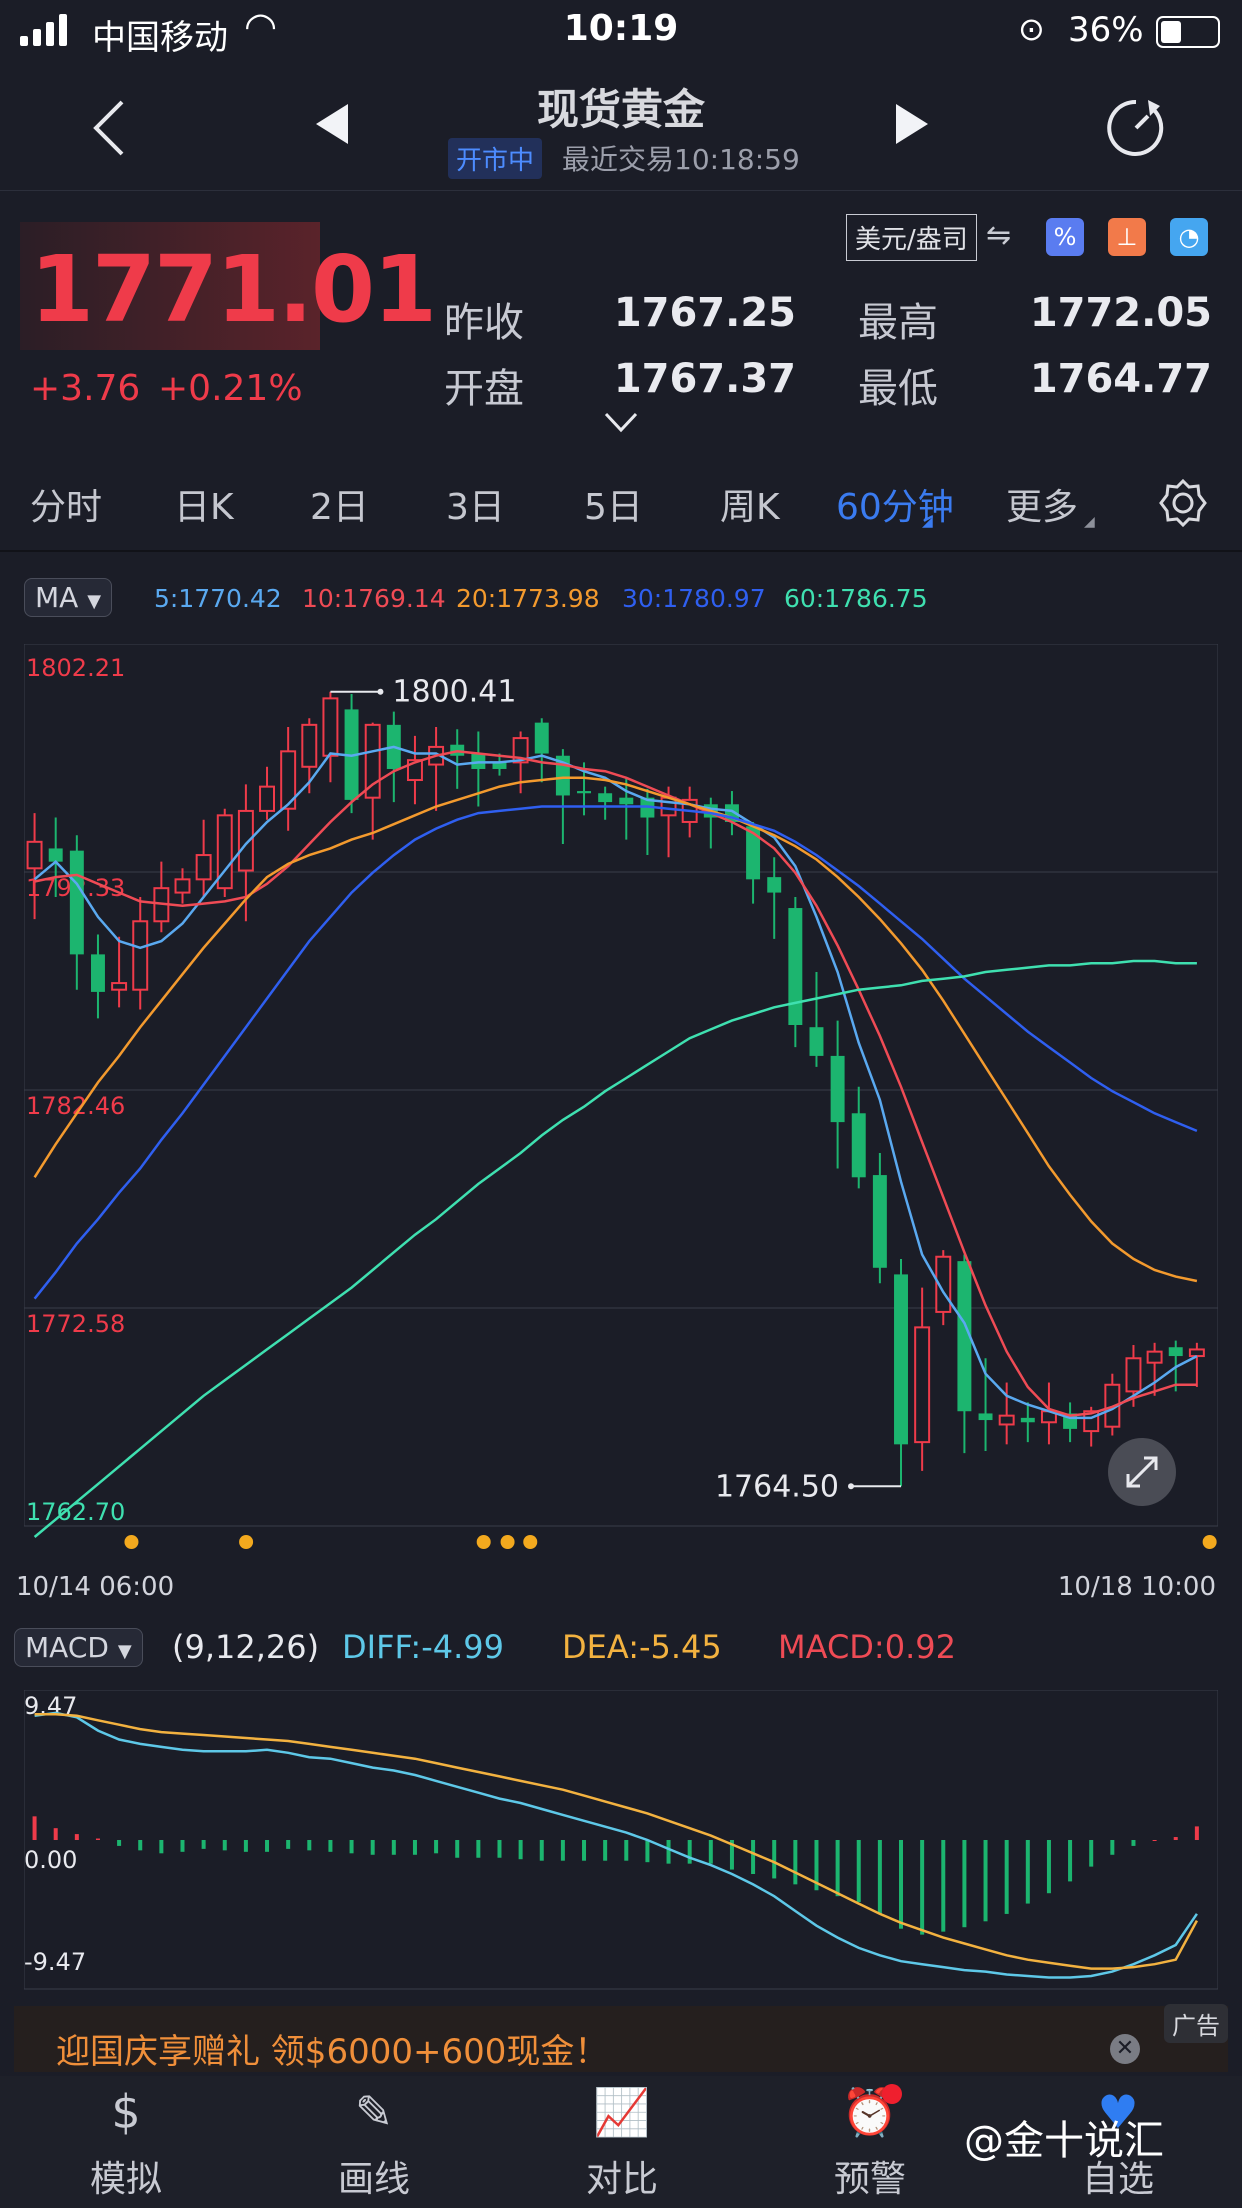  What do you see at coordinates (246, 1647) in the screenshot?
I see `macd-params: (9,12,26)` at bounding box center [246, 1647].